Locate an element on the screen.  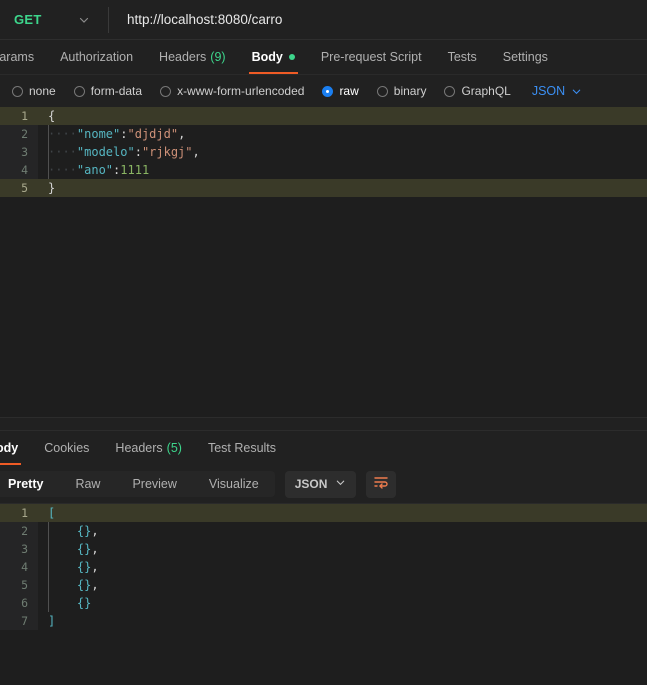
response-format-selector: JSON is located at coordinates (320, 484).